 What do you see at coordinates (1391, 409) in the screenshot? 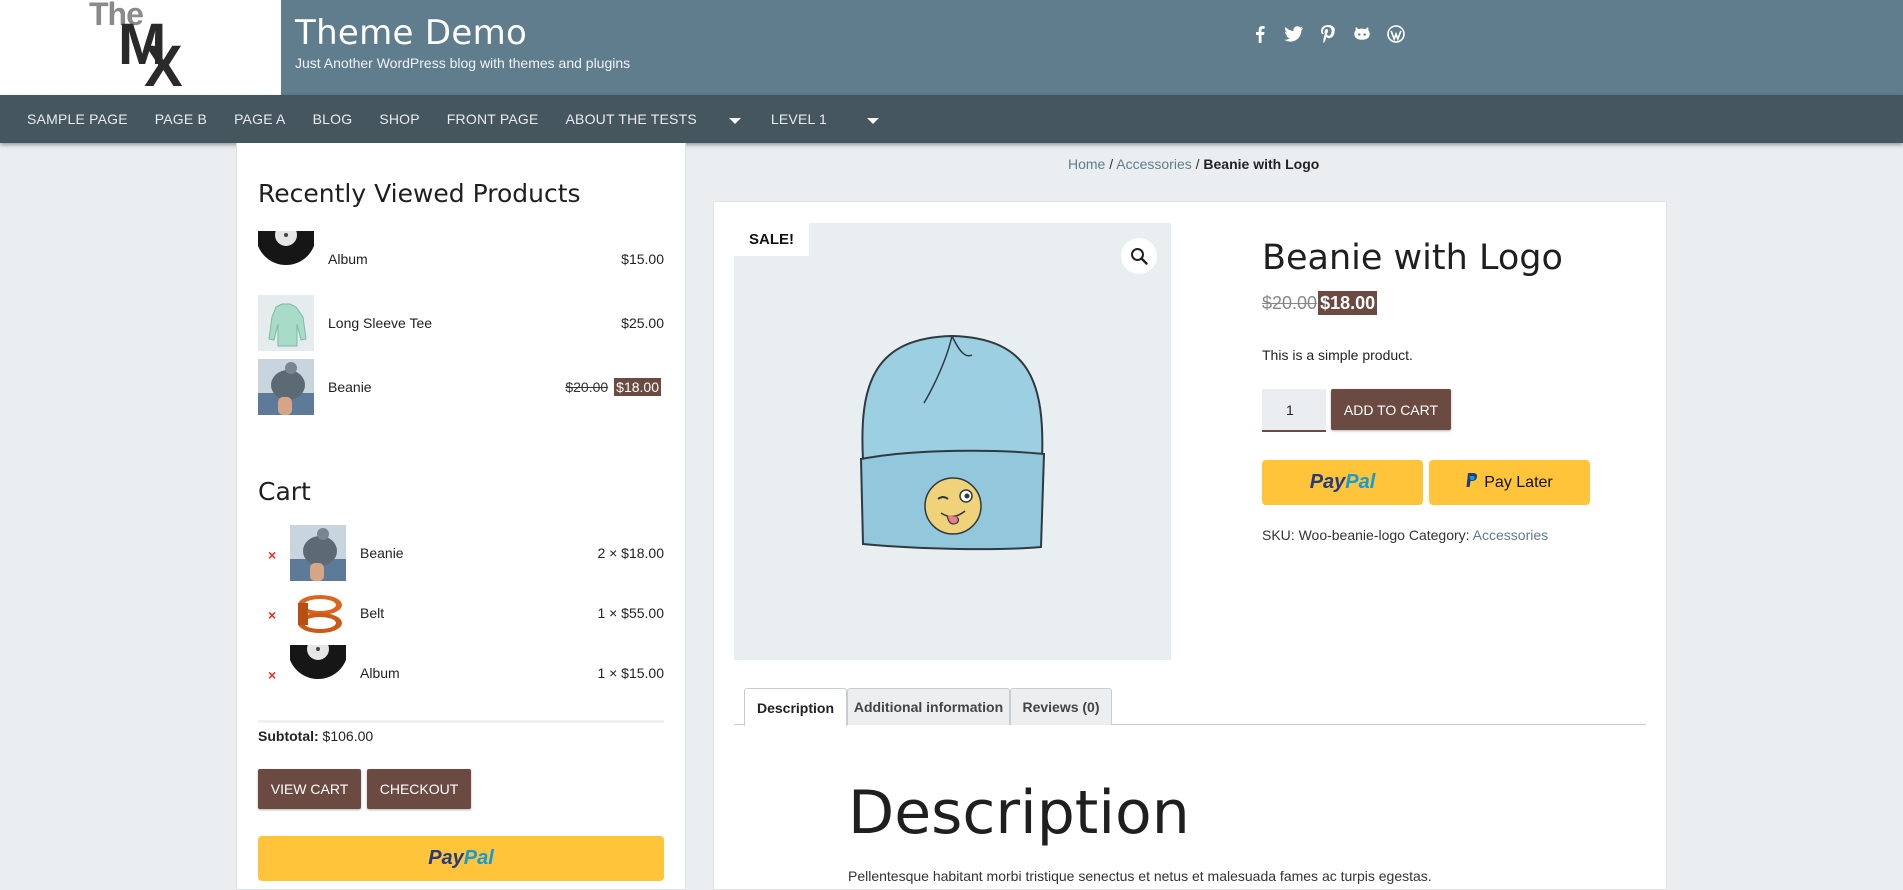
I see `add-to-cart-button: ADD TO CART` at bounding box center [1391, 409].